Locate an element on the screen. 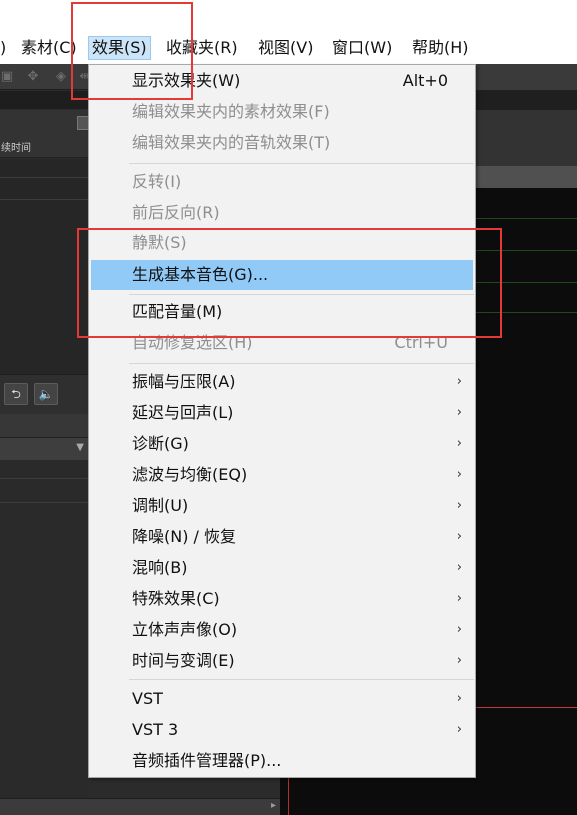 The image size is (577, 815). transport-bar: ⮌ 🔈 is located at coordinates (44, 394).